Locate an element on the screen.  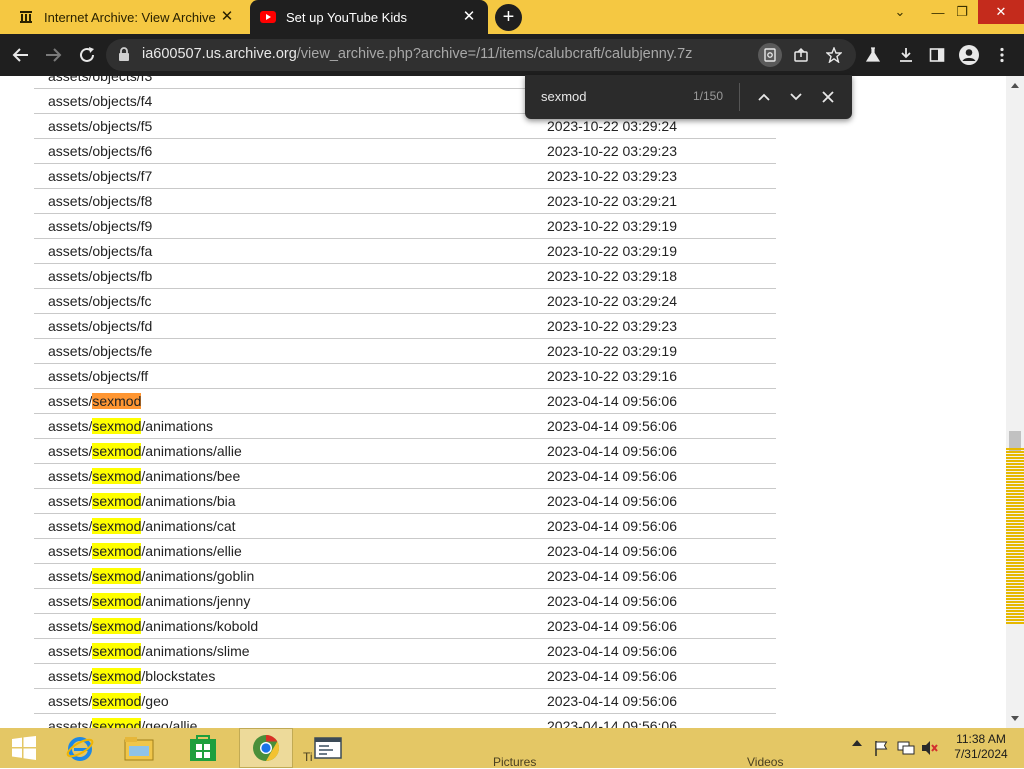
share-icon is located at coordinates (801, 55).